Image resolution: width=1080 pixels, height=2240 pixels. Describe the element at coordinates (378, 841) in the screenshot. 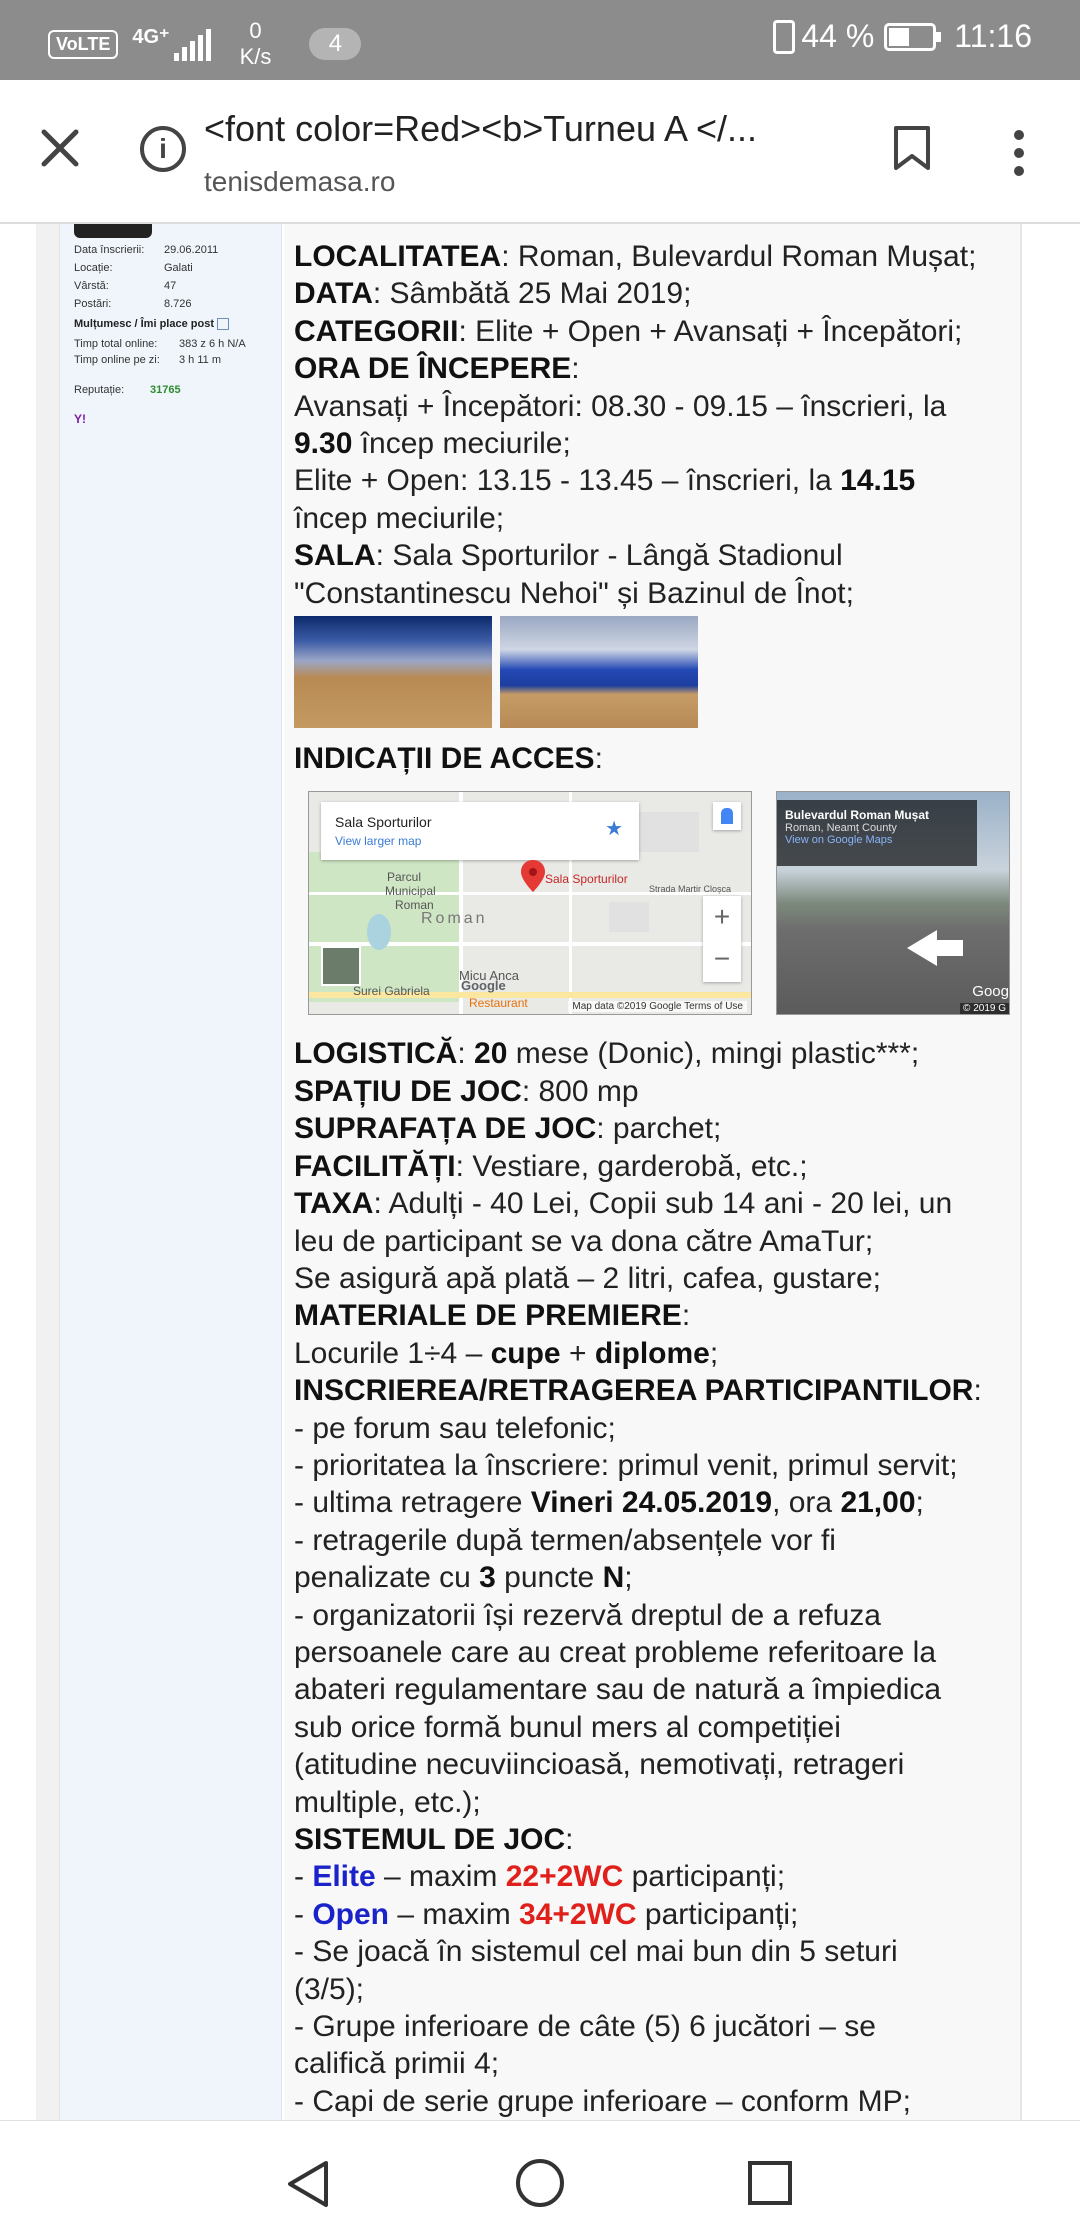

I see `view-larger-map-link: View larger map` at that location.